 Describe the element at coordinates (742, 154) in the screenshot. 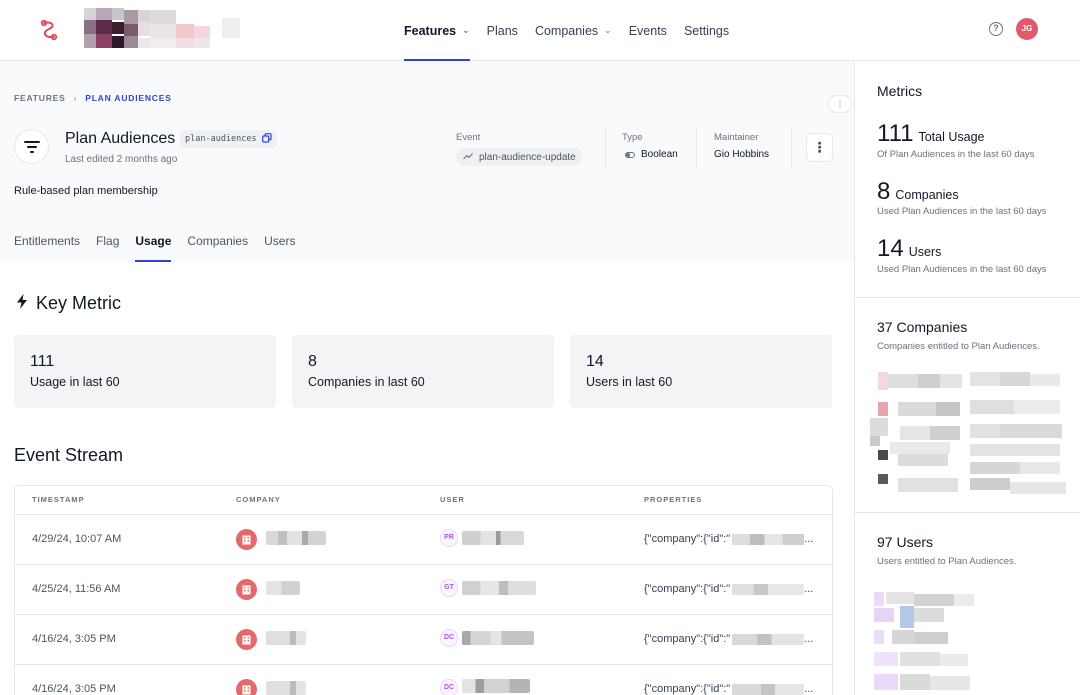

I see `maintainer-value: Gio Hobbins` at that location.